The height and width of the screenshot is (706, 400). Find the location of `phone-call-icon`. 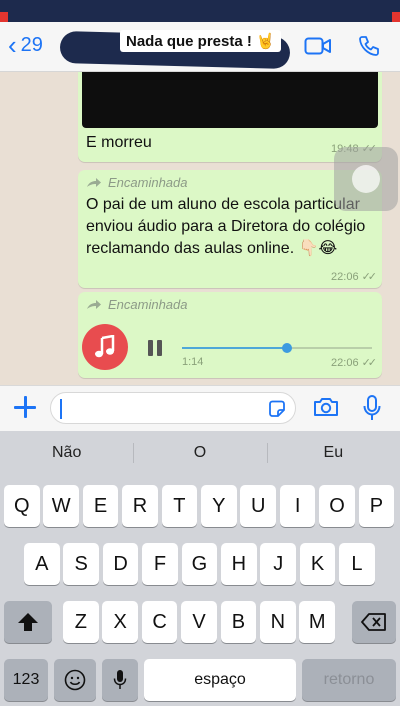

phone-call-icon is located at coordinates (369, 46).